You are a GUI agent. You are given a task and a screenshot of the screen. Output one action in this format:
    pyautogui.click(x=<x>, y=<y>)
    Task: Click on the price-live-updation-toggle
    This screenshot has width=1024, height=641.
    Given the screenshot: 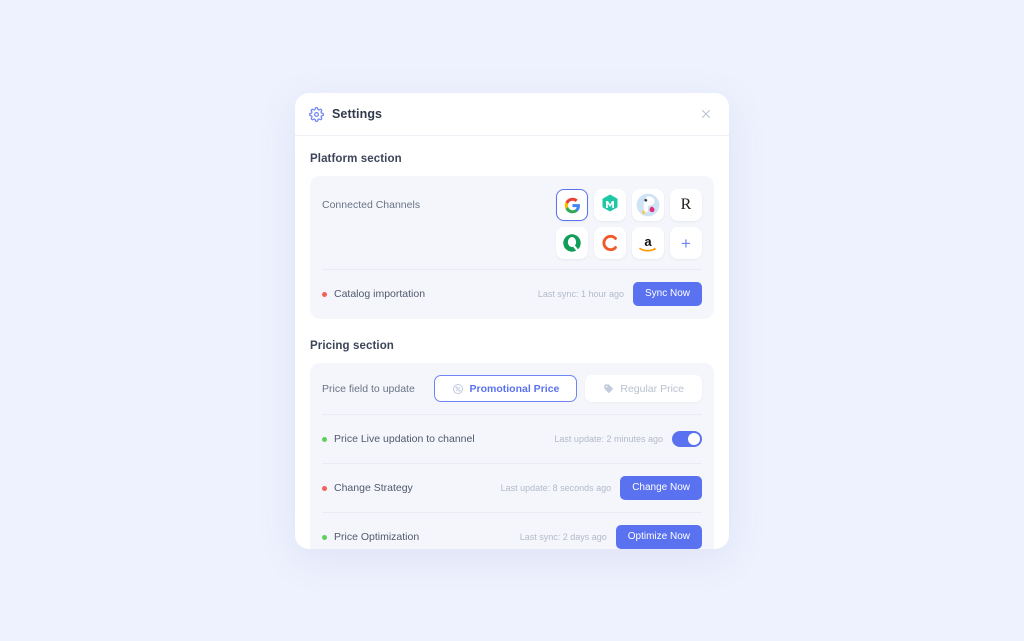 What is the action you would take?
    pyautogui.click(x=687, y=439)
    